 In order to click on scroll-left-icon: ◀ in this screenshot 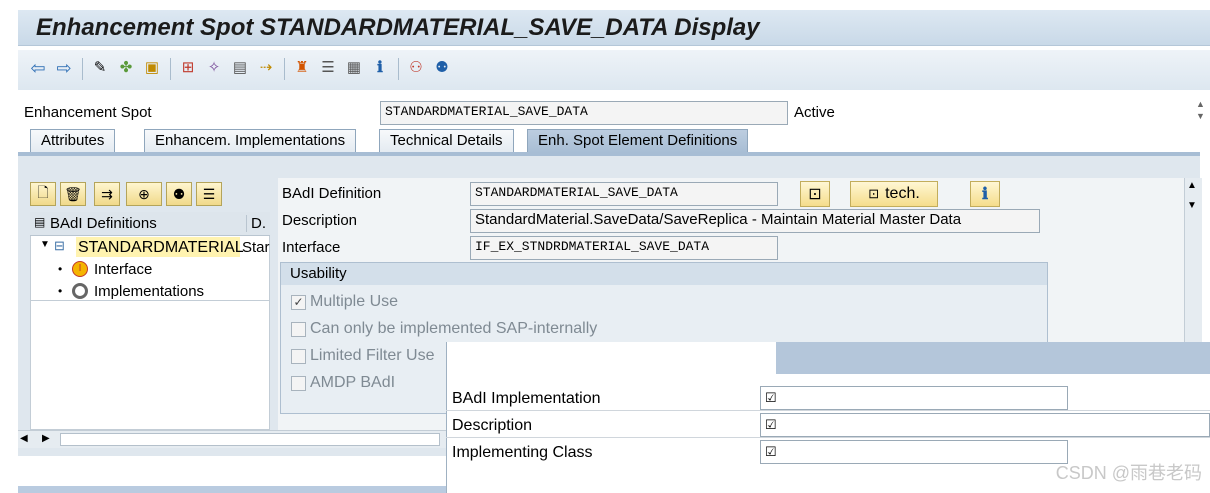, I will do `click(24, 438)`.